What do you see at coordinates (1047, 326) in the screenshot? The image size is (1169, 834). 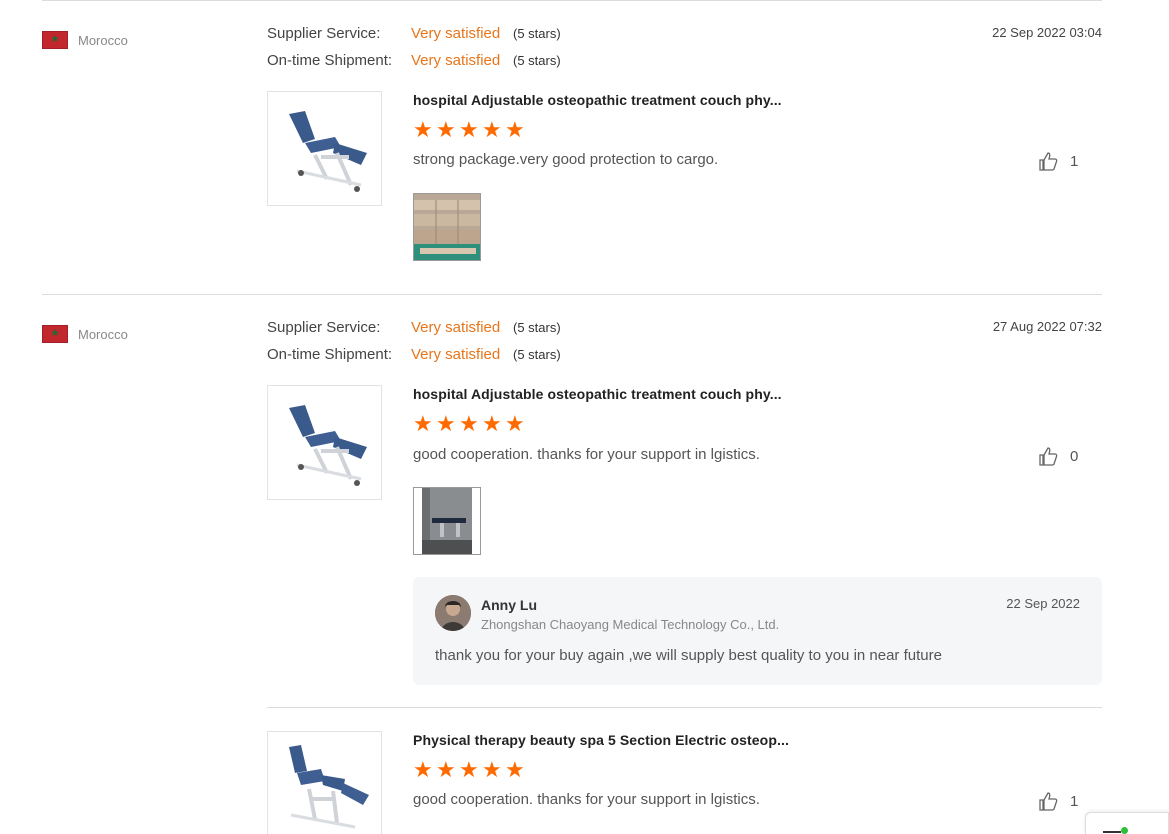 I see `review-date: 27 Aug 2022 07:32` at bounding box center [1047, 326].